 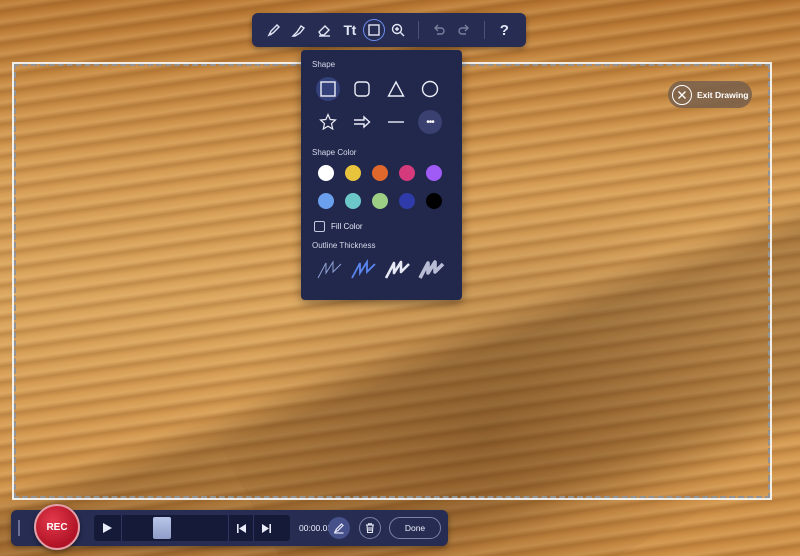 I want to click on thickness-1-icon, so click(x=330, y=270).